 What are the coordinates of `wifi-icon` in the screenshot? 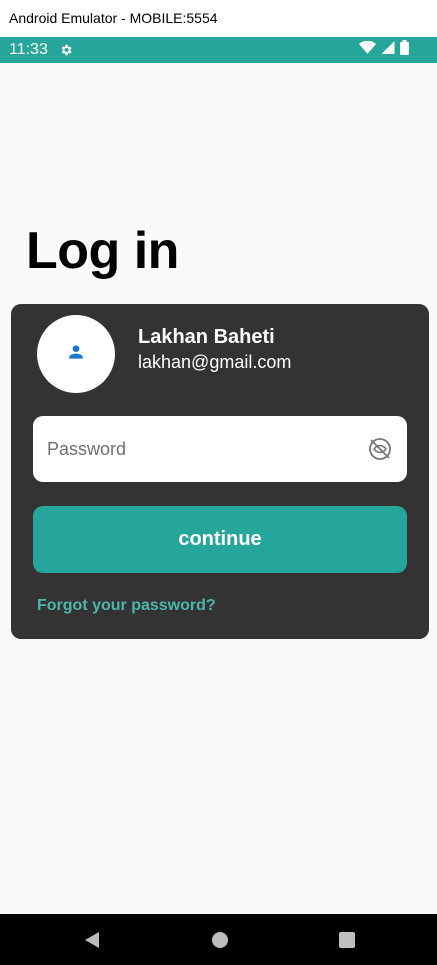 It's located at (367, 49).